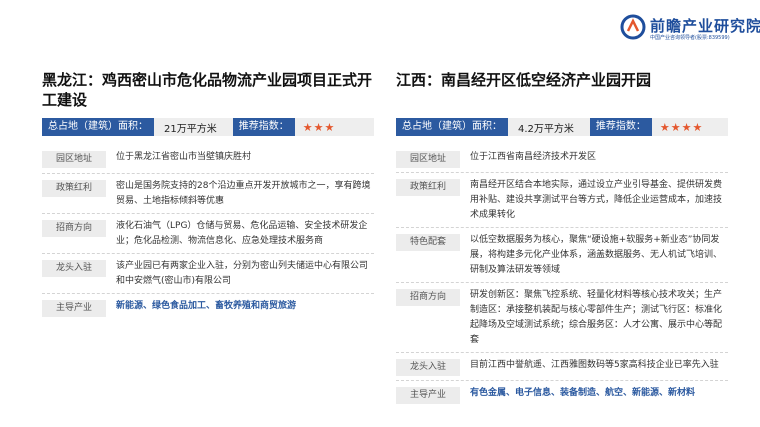 This screenshot has width=760, height=427. I want to click on logo-mark-icon, so click(633, 27).